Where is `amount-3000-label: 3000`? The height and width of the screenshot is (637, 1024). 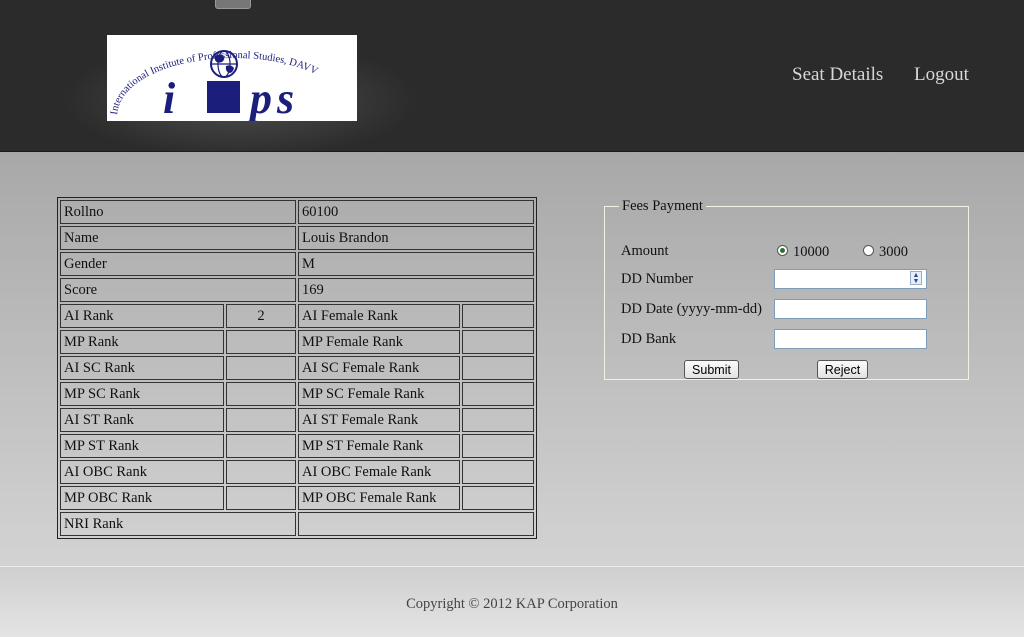 amount-3000-label: 3000 is located at coordinates (893, 252).